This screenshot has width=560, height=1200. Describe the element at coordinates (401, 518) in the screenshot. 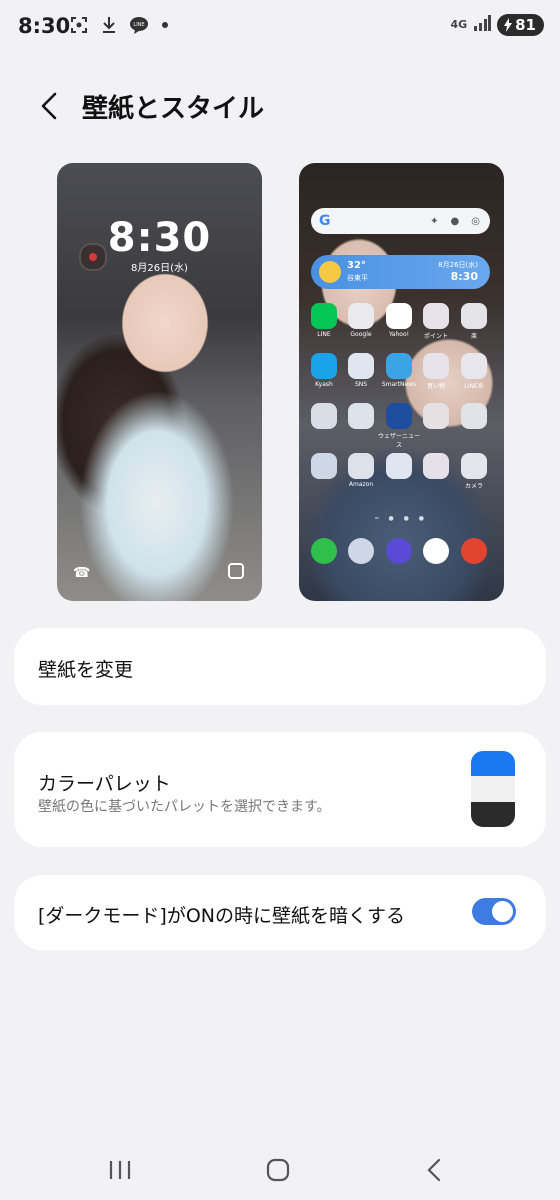

I see `page-indicator: ━ ● ● ●` at that location.